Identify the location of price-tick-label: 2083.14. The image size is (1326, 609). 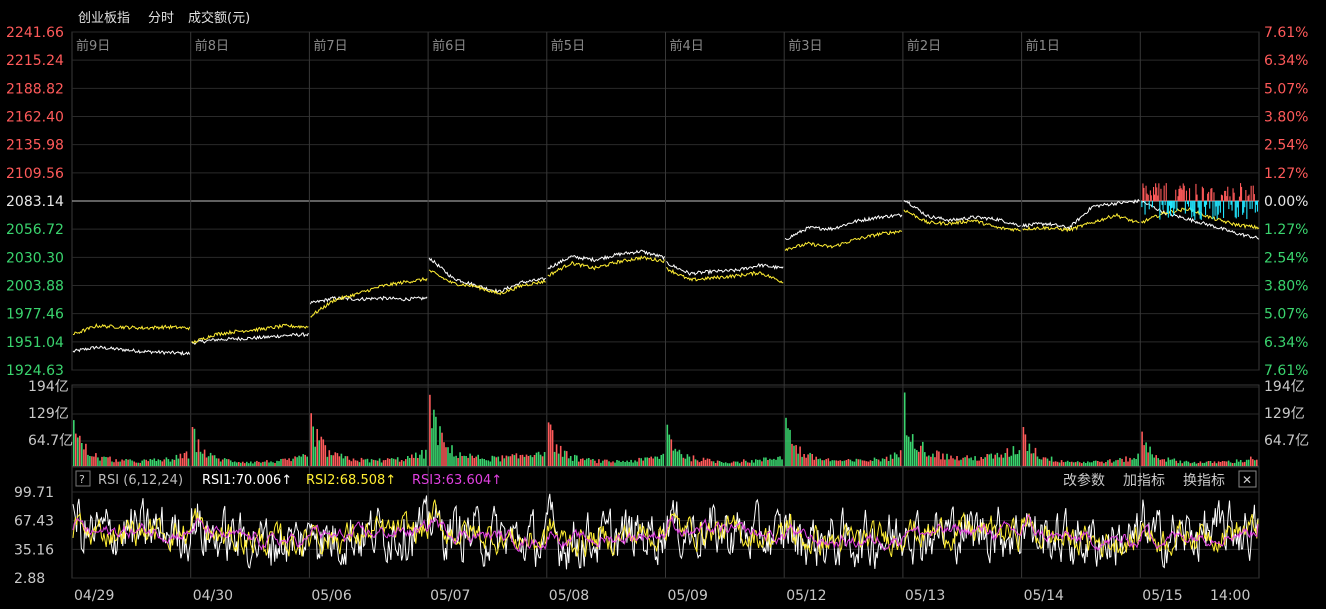
(35, 202).